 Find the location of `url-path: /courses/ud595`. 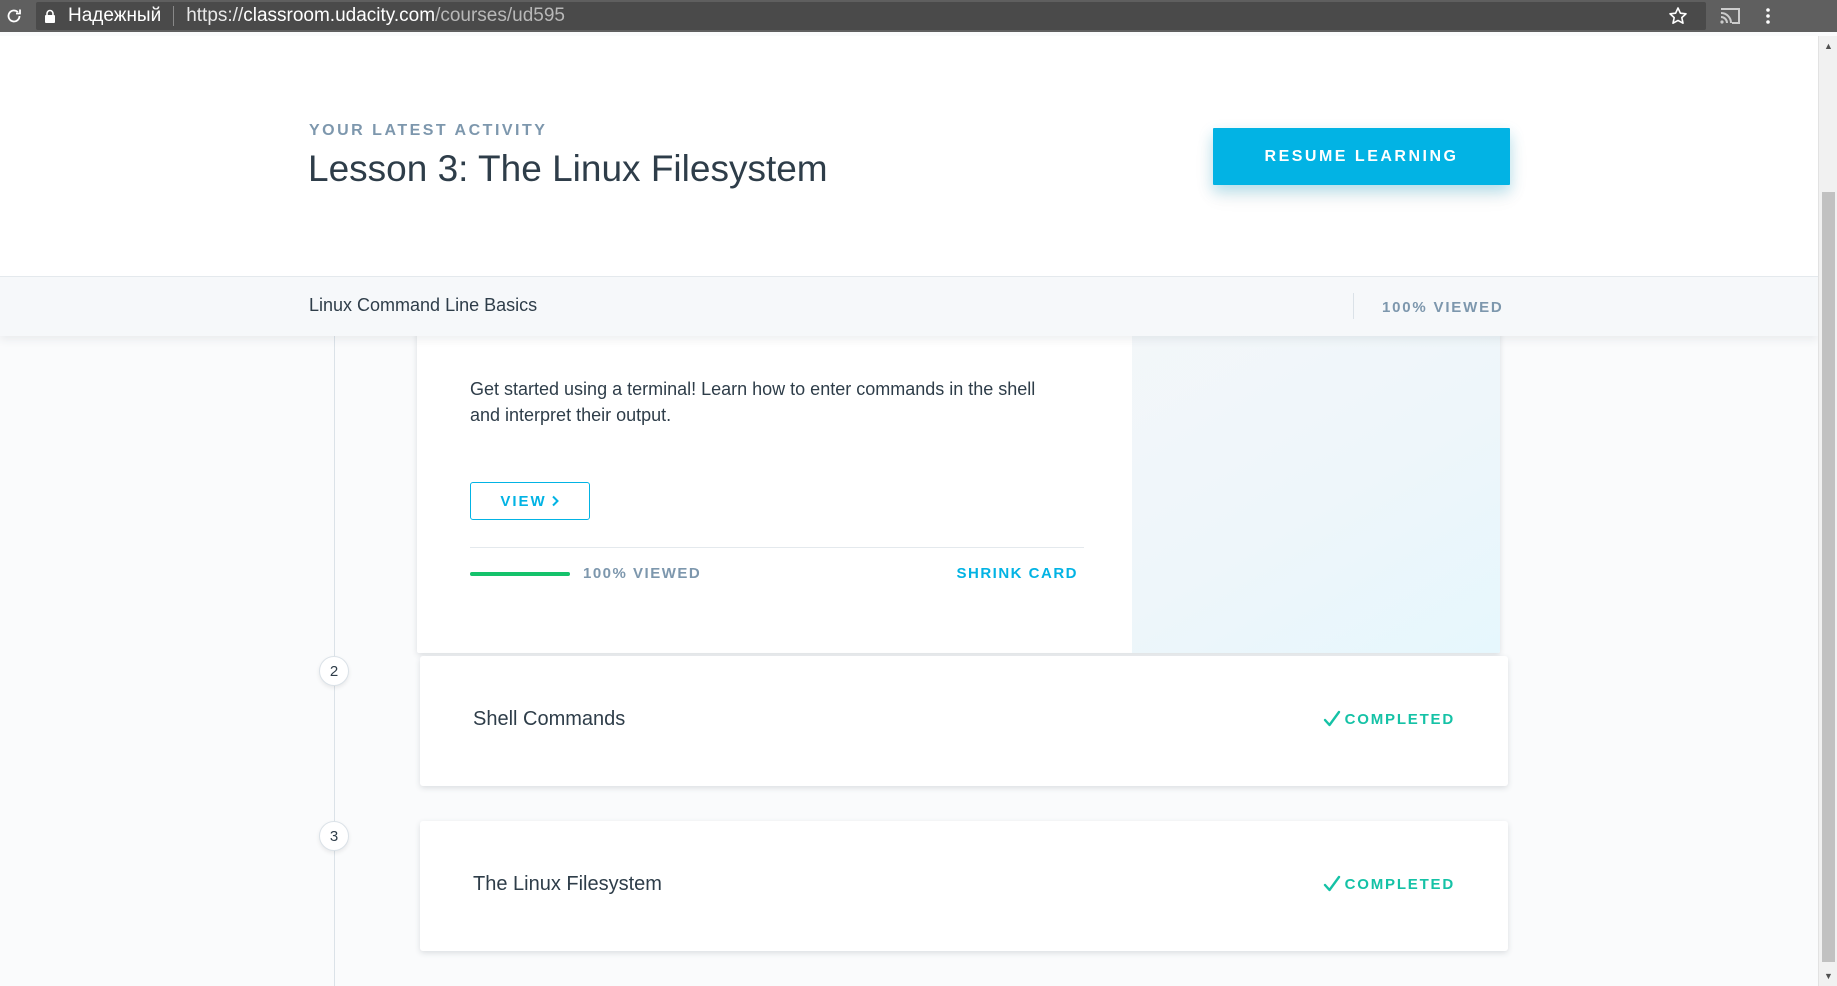

url-path: /courses/ud595 is located at coordinates (500, 15).